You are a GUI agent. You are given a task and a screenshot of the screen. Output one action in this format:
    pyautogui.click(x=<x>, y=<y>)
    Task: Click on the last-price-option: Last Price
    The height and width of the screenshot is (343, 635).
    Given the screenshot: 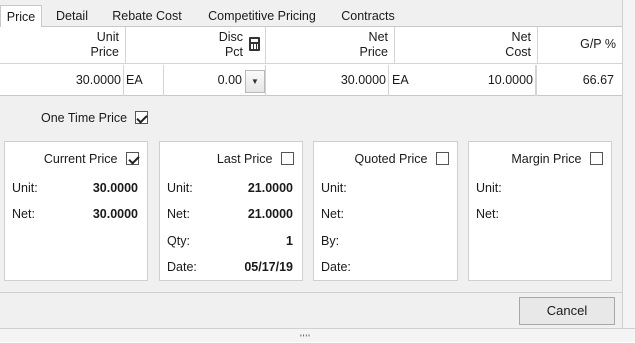 What is the action you would take?
    pyautogui.click(x=255, y=159)
    